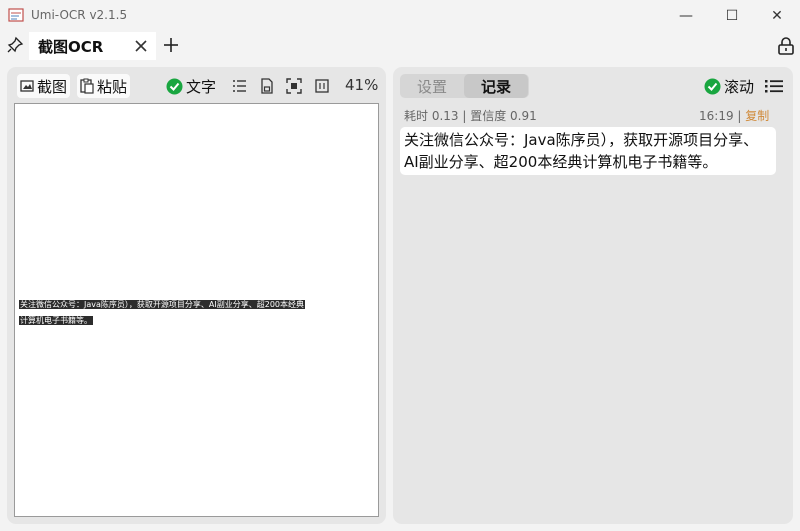 The height and width of the screenshot is (531, 800). What do you see at coordinates (15, 45) in the screenshot?
I see `pin-icon` at bounding box center [15, 45].